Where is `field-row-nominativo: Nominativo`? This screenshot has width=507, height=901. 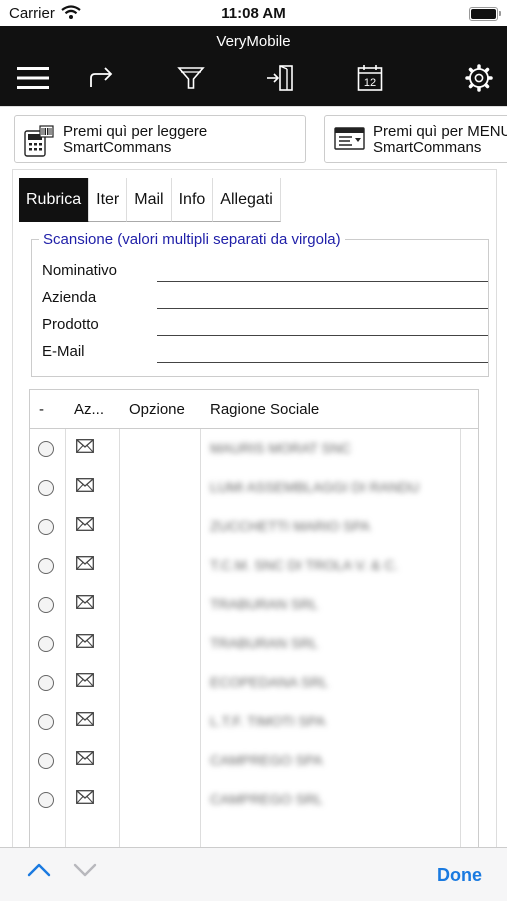 field-row-nominativo: Nominativo is located at coordinates (265, 271).